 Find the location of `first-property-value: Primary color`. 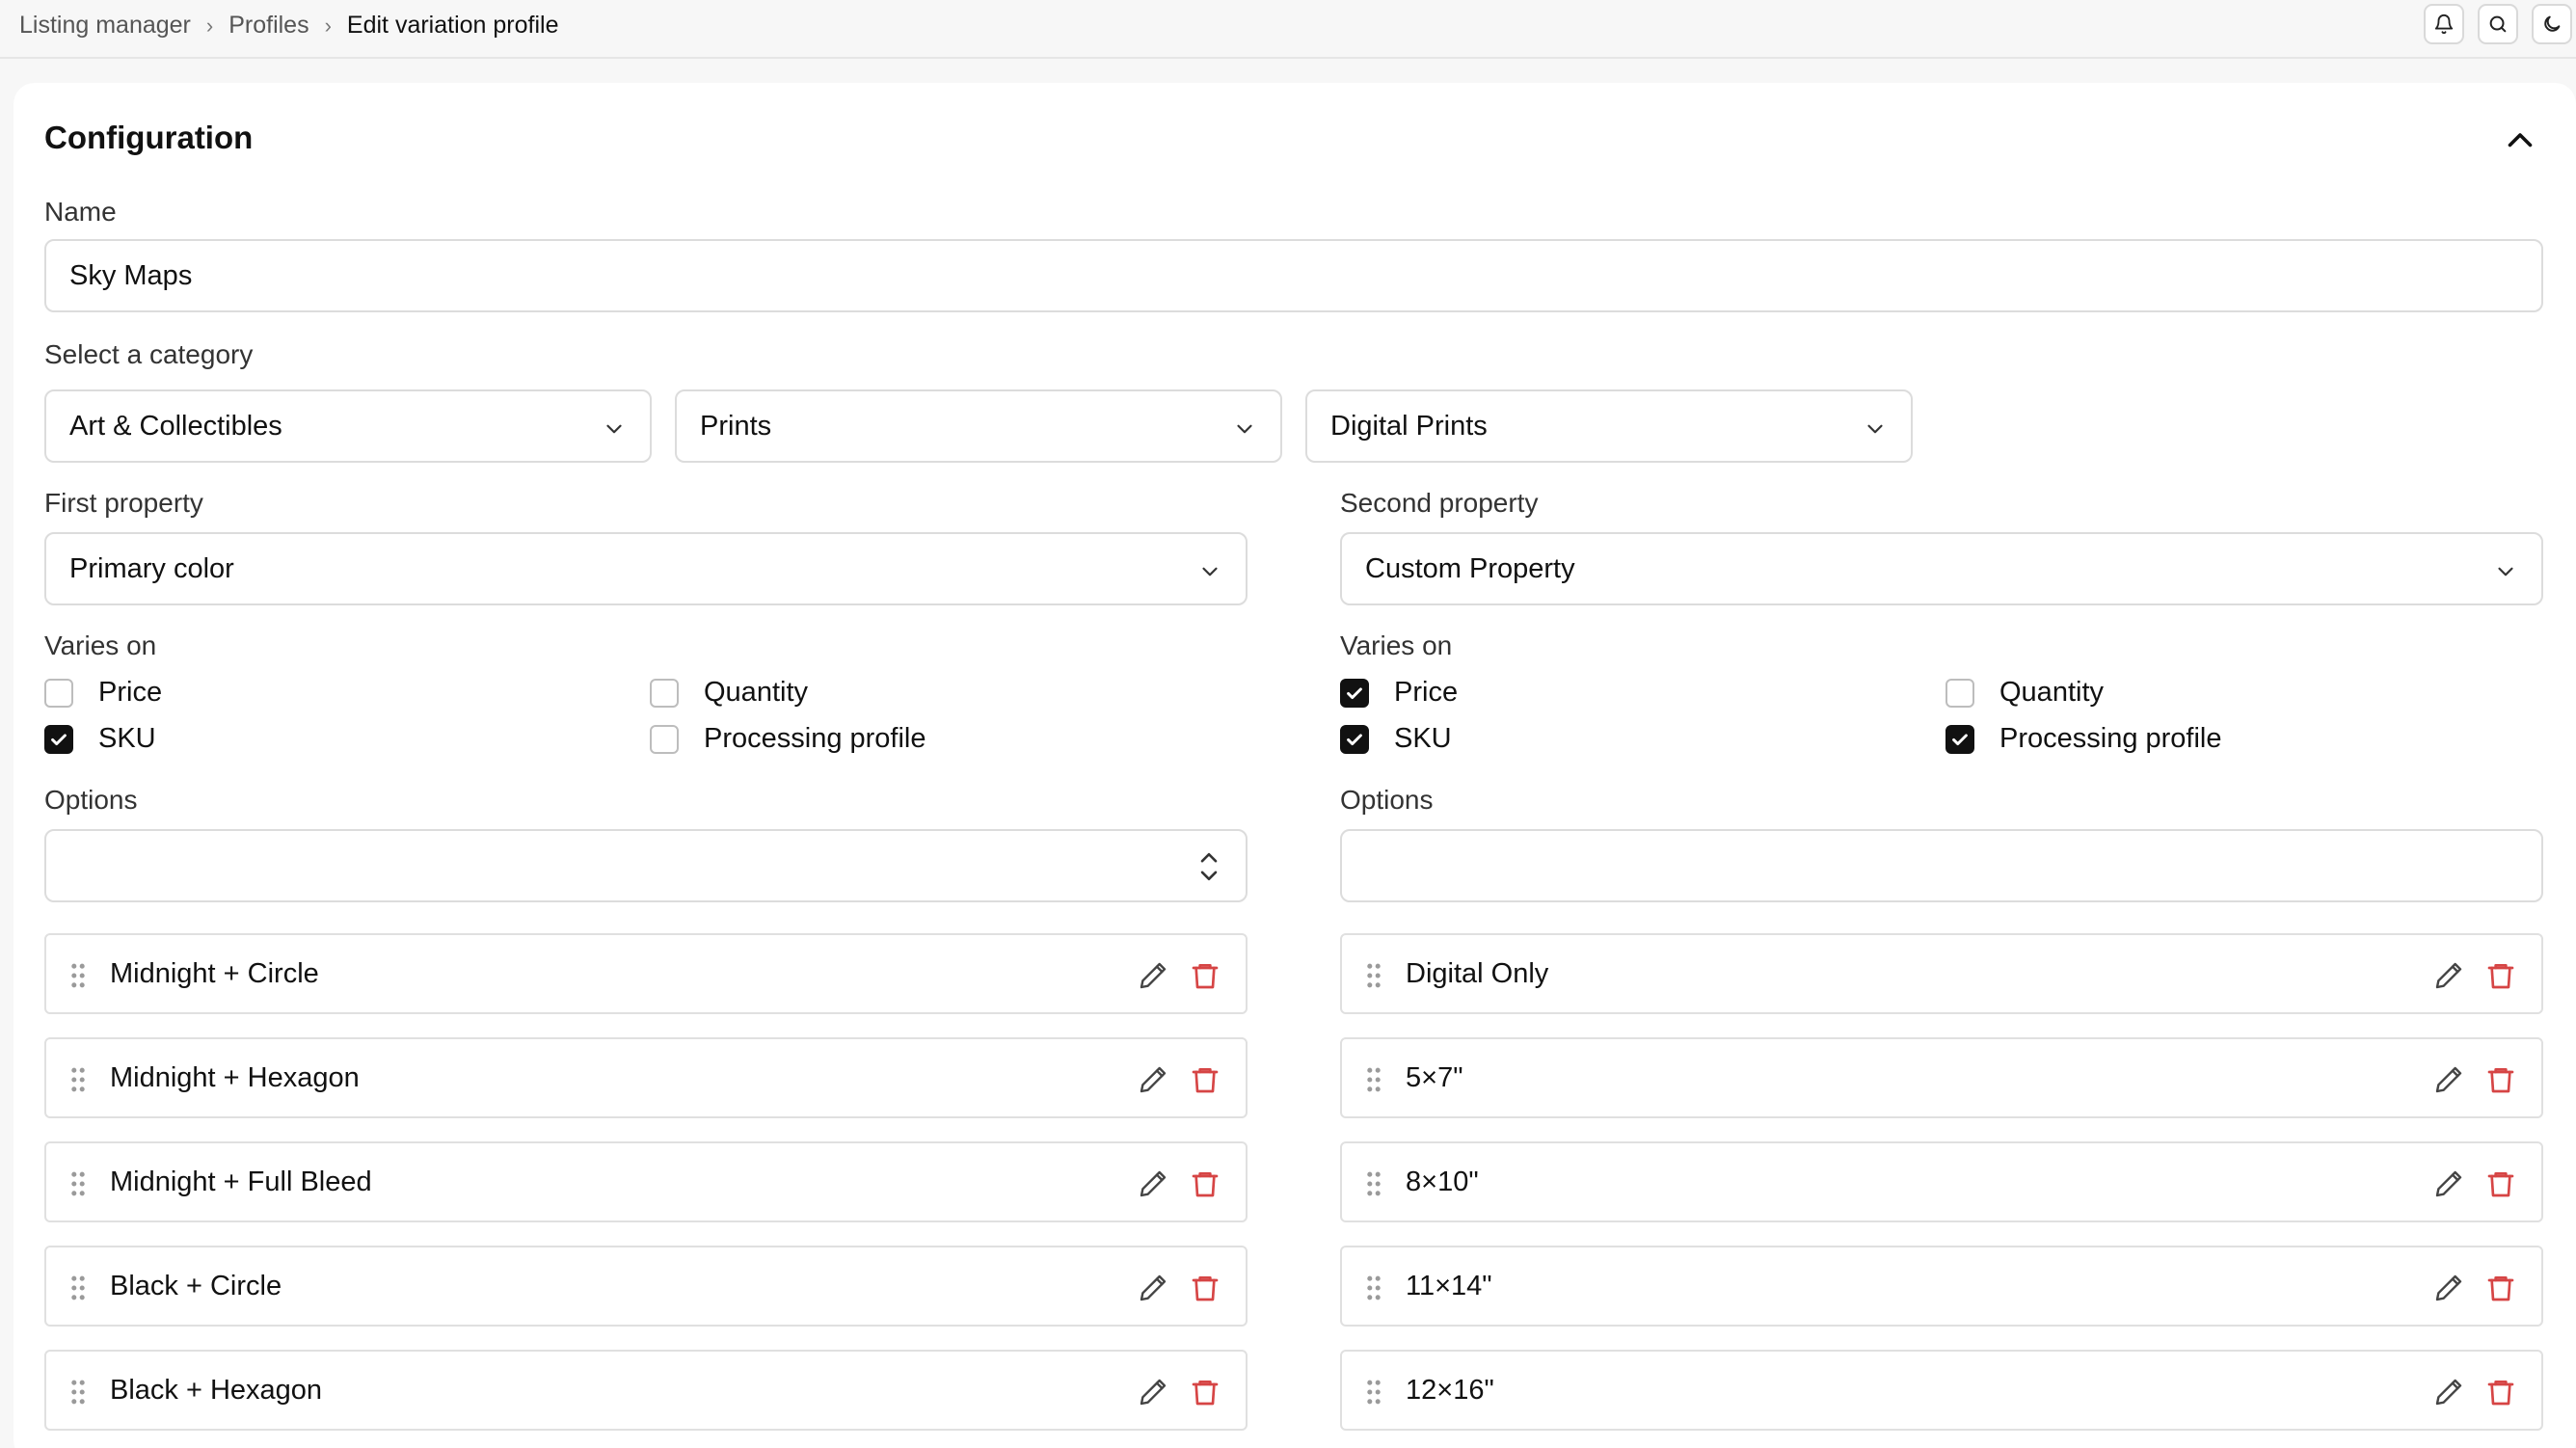

first-property-value: Primary color is located at coordinates (151, 568).